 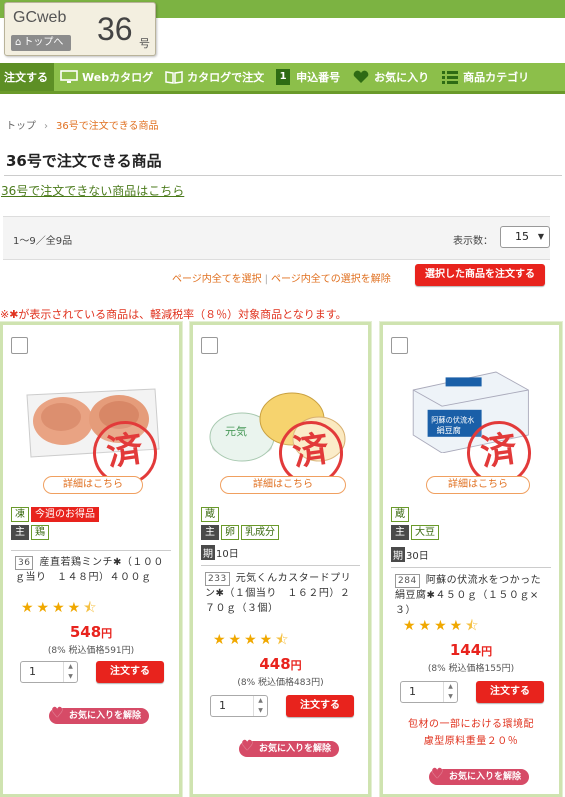 What do you see at coordinates (20, 514) in the screenshot?
I see `storage-tag: 凍` at bounding box center [20, 514].